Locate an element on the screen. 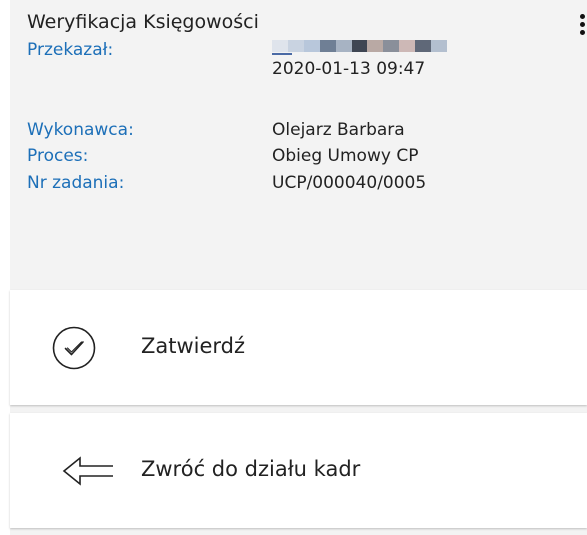  wykonawca-value: Olejarz Barbara is located at coordinates (338, 130).